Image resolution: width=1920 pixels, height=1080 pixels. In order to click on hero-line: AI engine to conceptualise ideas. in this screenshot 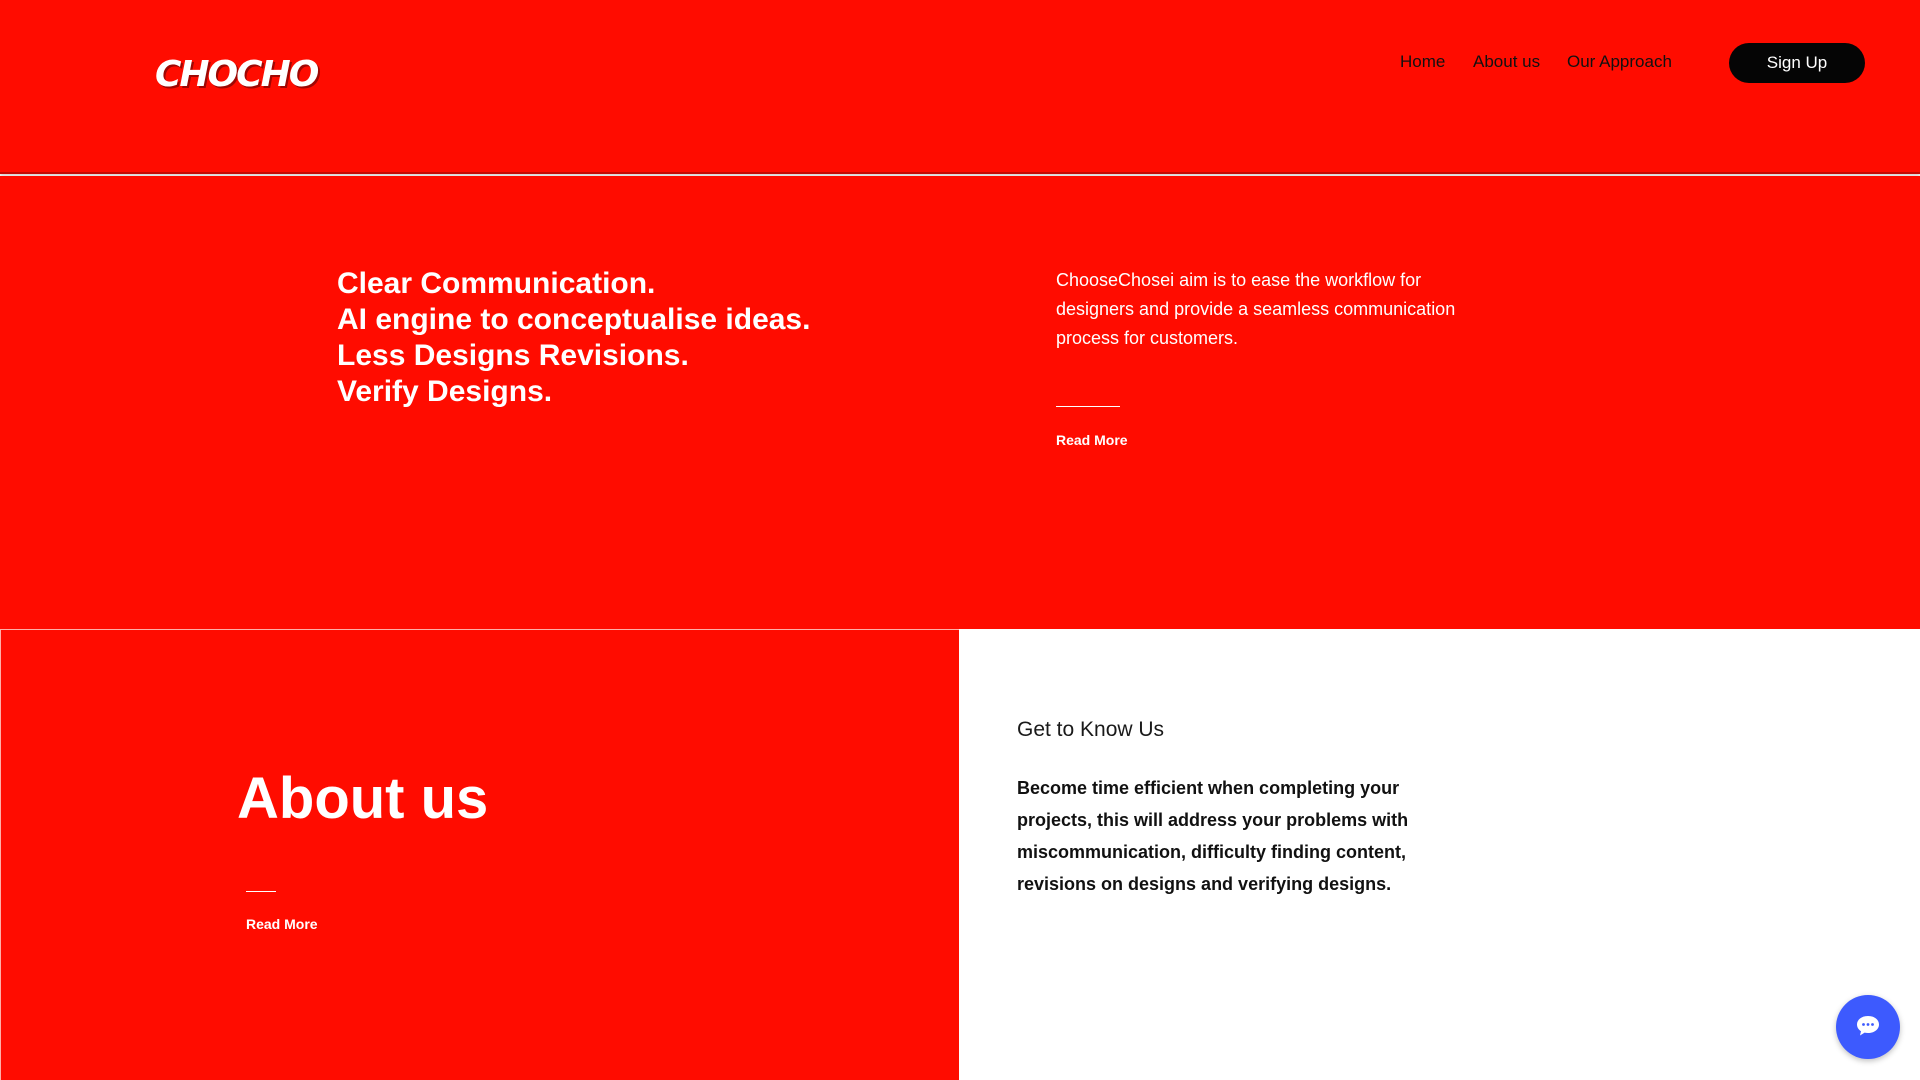, I will do `click(574, 319)`.